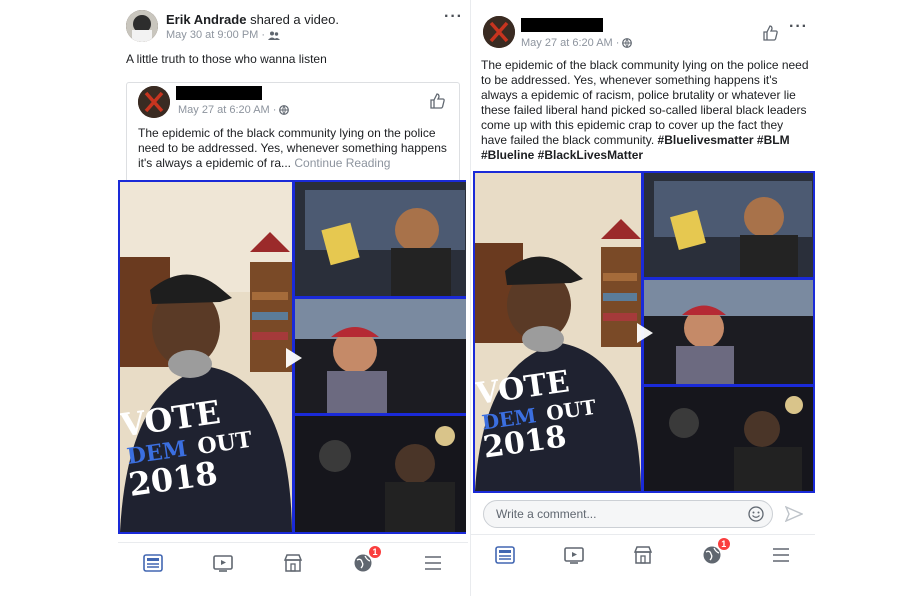  I want to click on comment-input, so click(616, 514).